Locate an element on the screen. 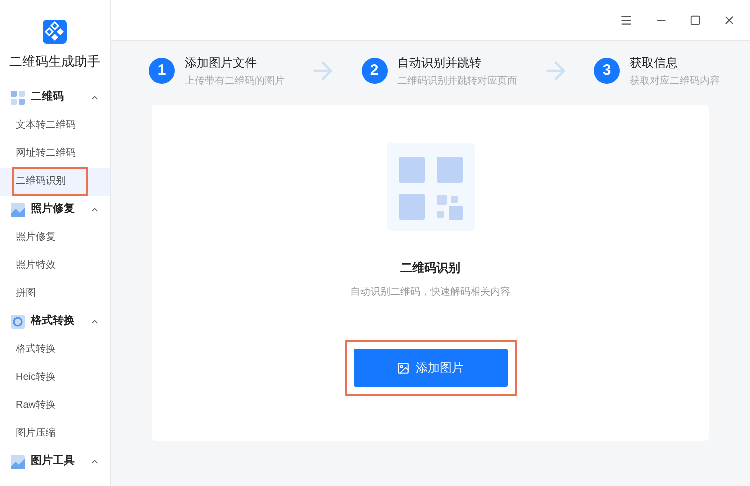 The image size is (750, 486). sidebar-item: 格式转换 is located at coordinates (36, 349).